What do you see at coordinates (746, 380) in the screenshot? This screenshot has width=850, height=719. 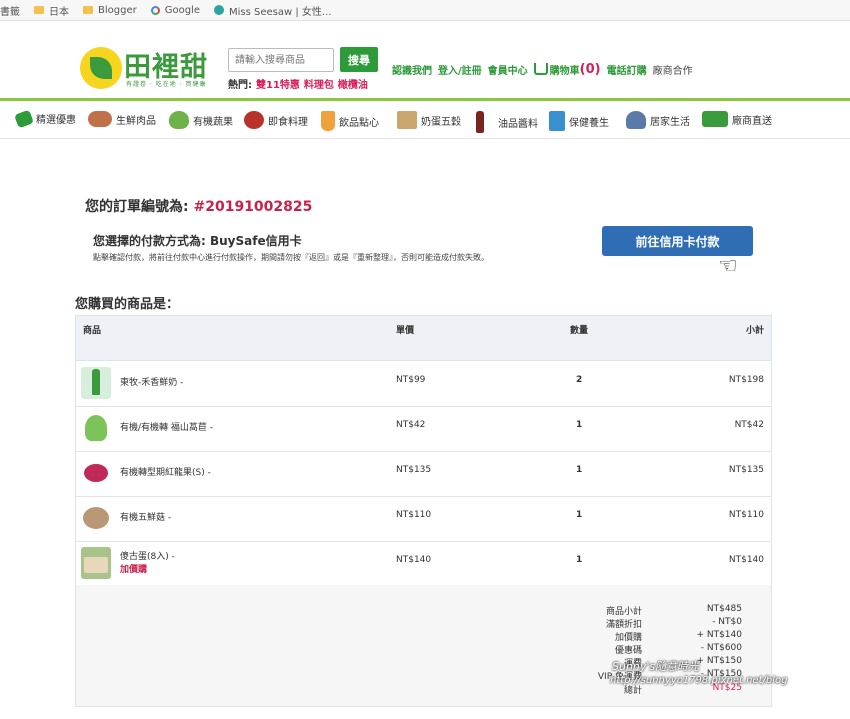 I see `product-subtotal: NT$198` at bounding box center [746, 380].